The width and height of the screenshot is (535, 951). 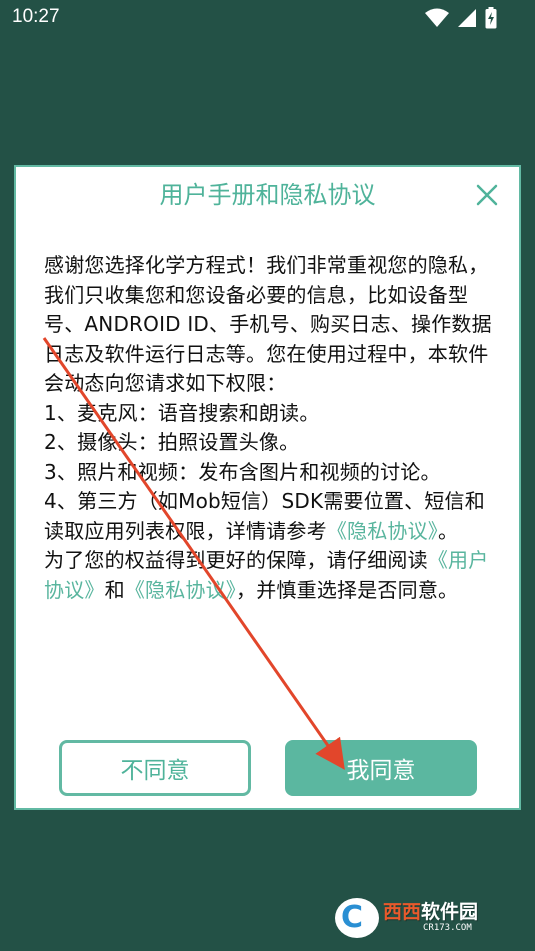 I want to click on wifi-icon, so click(x=437, y=17).